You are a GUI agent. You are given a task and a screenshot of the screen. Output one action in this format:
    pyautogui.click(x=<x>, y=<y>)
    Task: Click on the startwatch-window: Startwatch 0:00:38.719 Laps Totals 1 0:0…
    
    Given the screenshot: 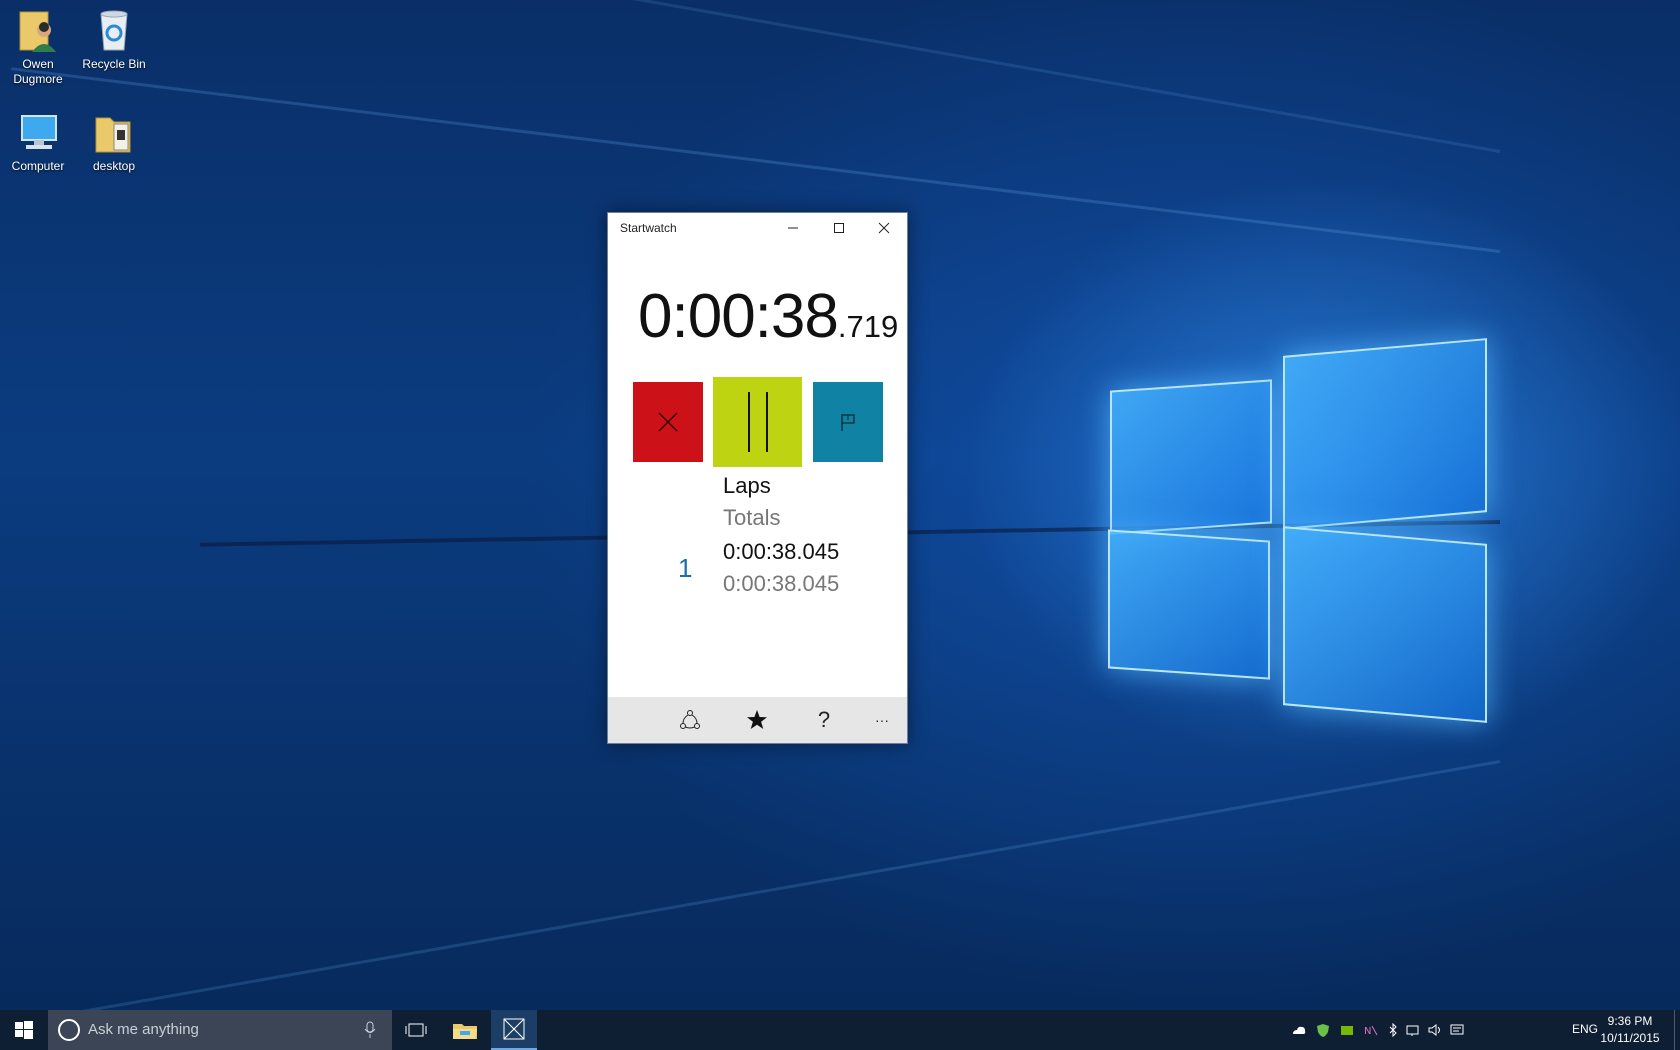 What is the action you would take?
    pyautogui.click(x=757, y=478)
    